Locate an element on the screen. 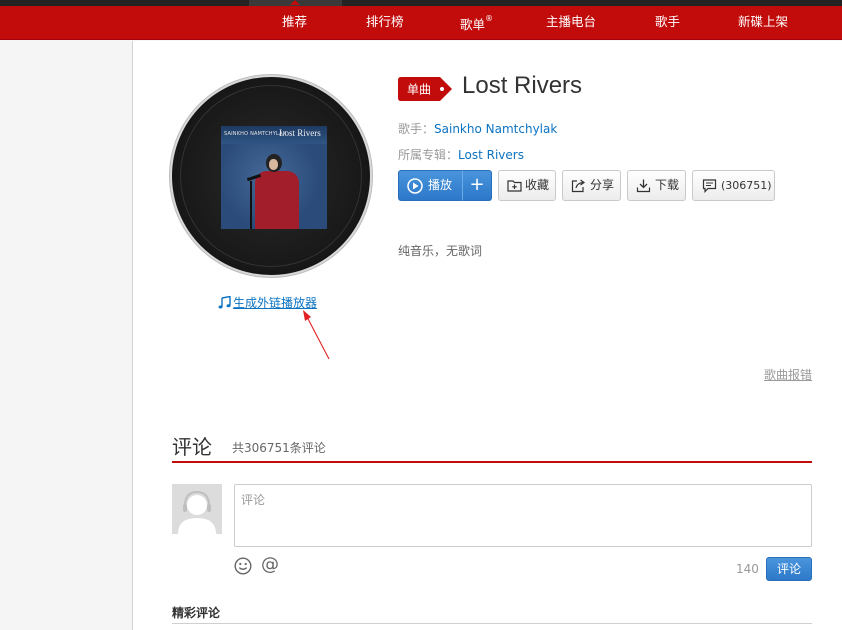  default-avatar-icon is located at coordinates (197, 509).